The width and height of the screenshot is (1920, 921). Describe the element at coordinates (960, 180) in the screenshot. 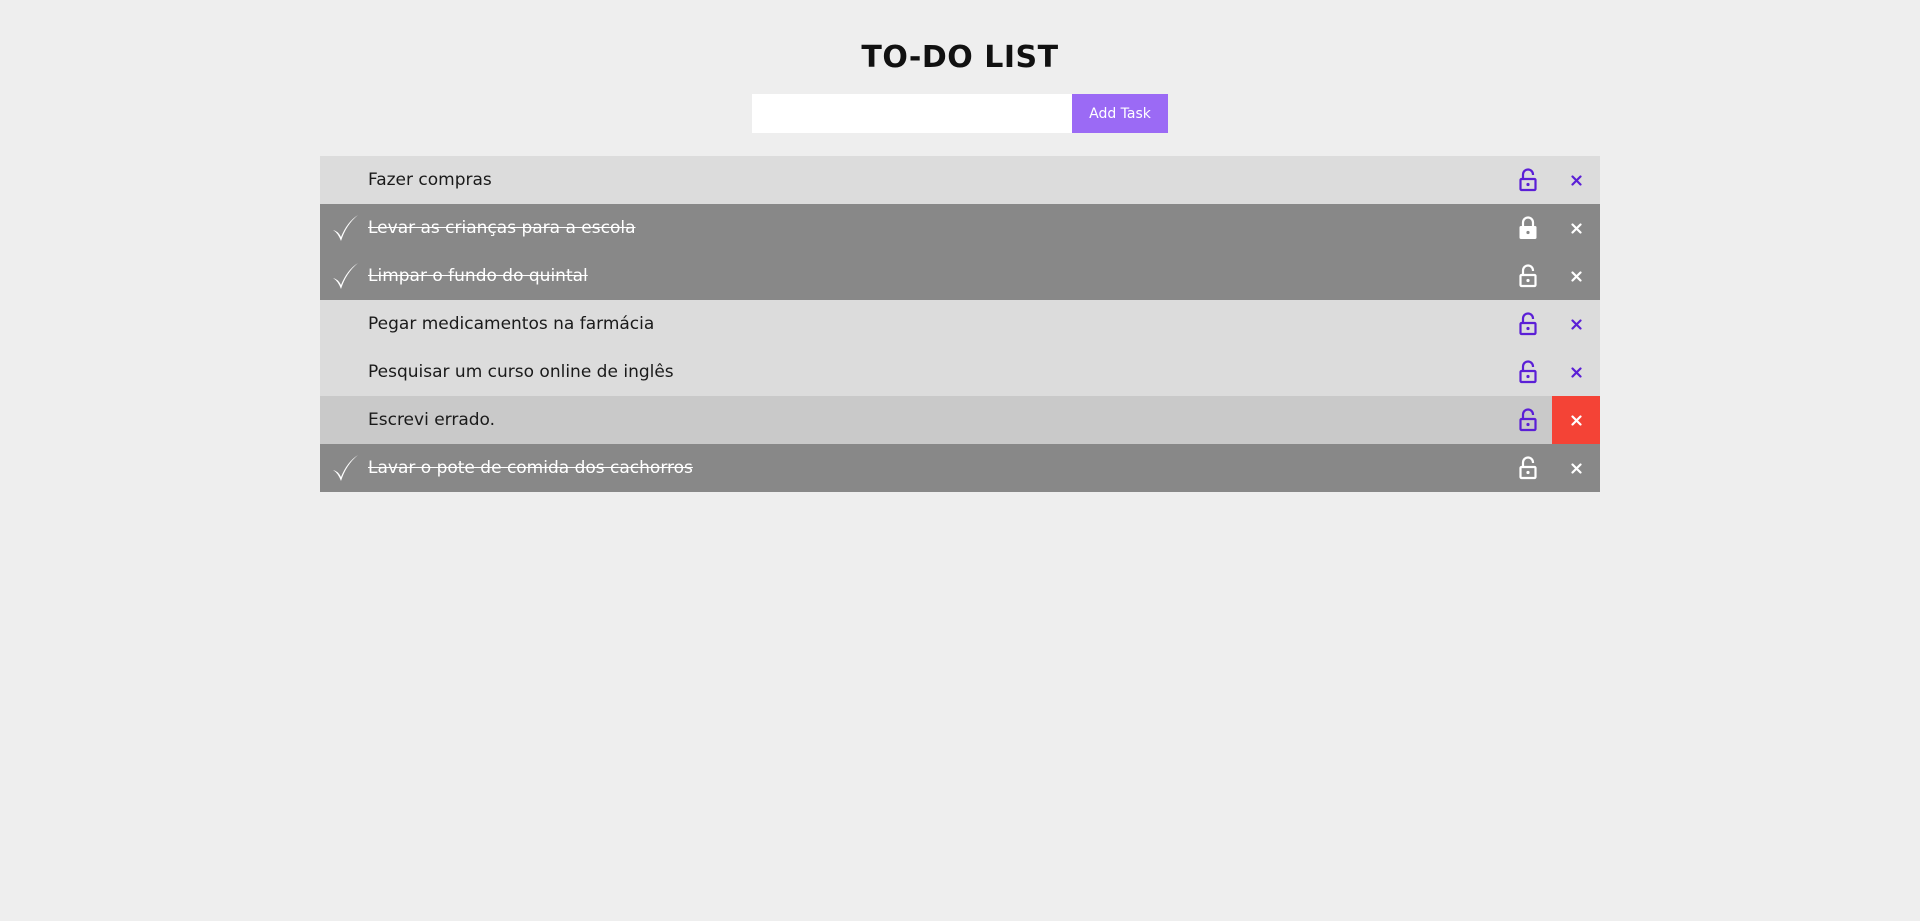

I see `task-row: Fazer compras` at that location.